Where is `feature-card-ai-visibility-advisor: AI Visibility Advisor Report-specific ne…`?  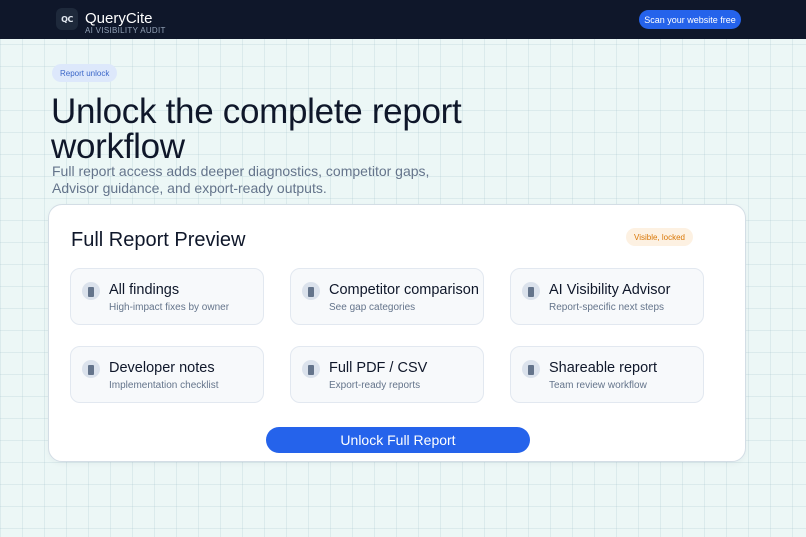 feature-card-ai-visibility-advisor: AI Visibility Advisor Report-specific ne… is located at coordinates (607, 296).